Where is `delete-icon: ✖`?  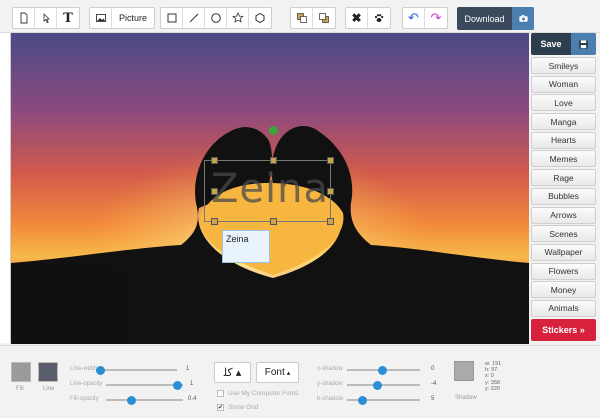
delete-icon: ✖ is located at coordinates (357, 18).